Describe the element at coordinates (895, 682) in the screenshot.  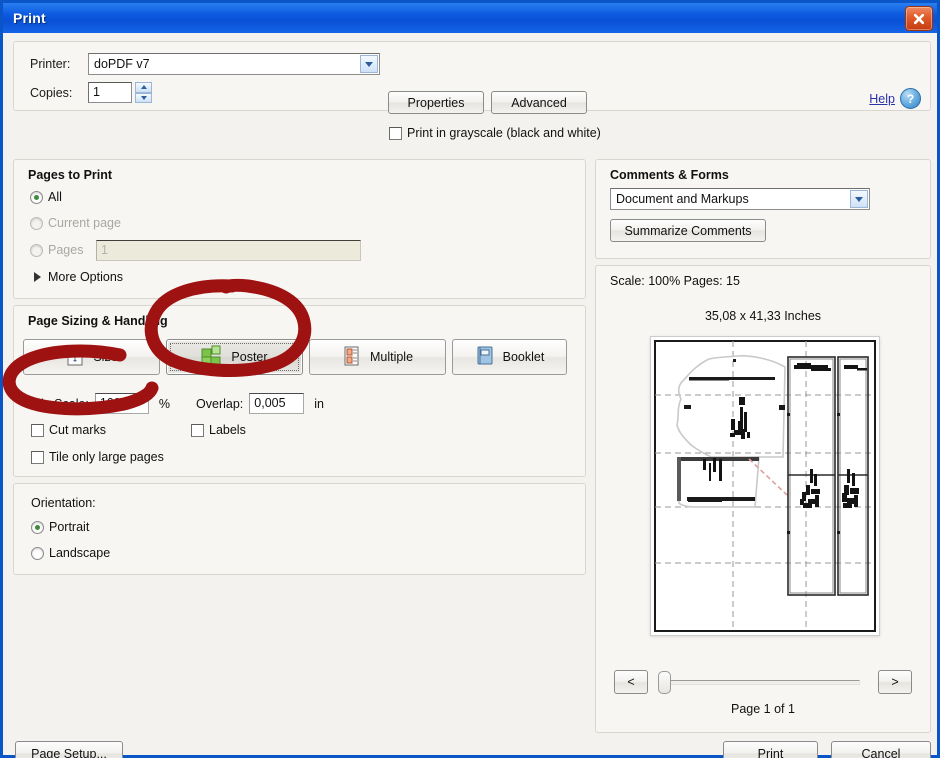
I see `next-page-button: >` at that location.